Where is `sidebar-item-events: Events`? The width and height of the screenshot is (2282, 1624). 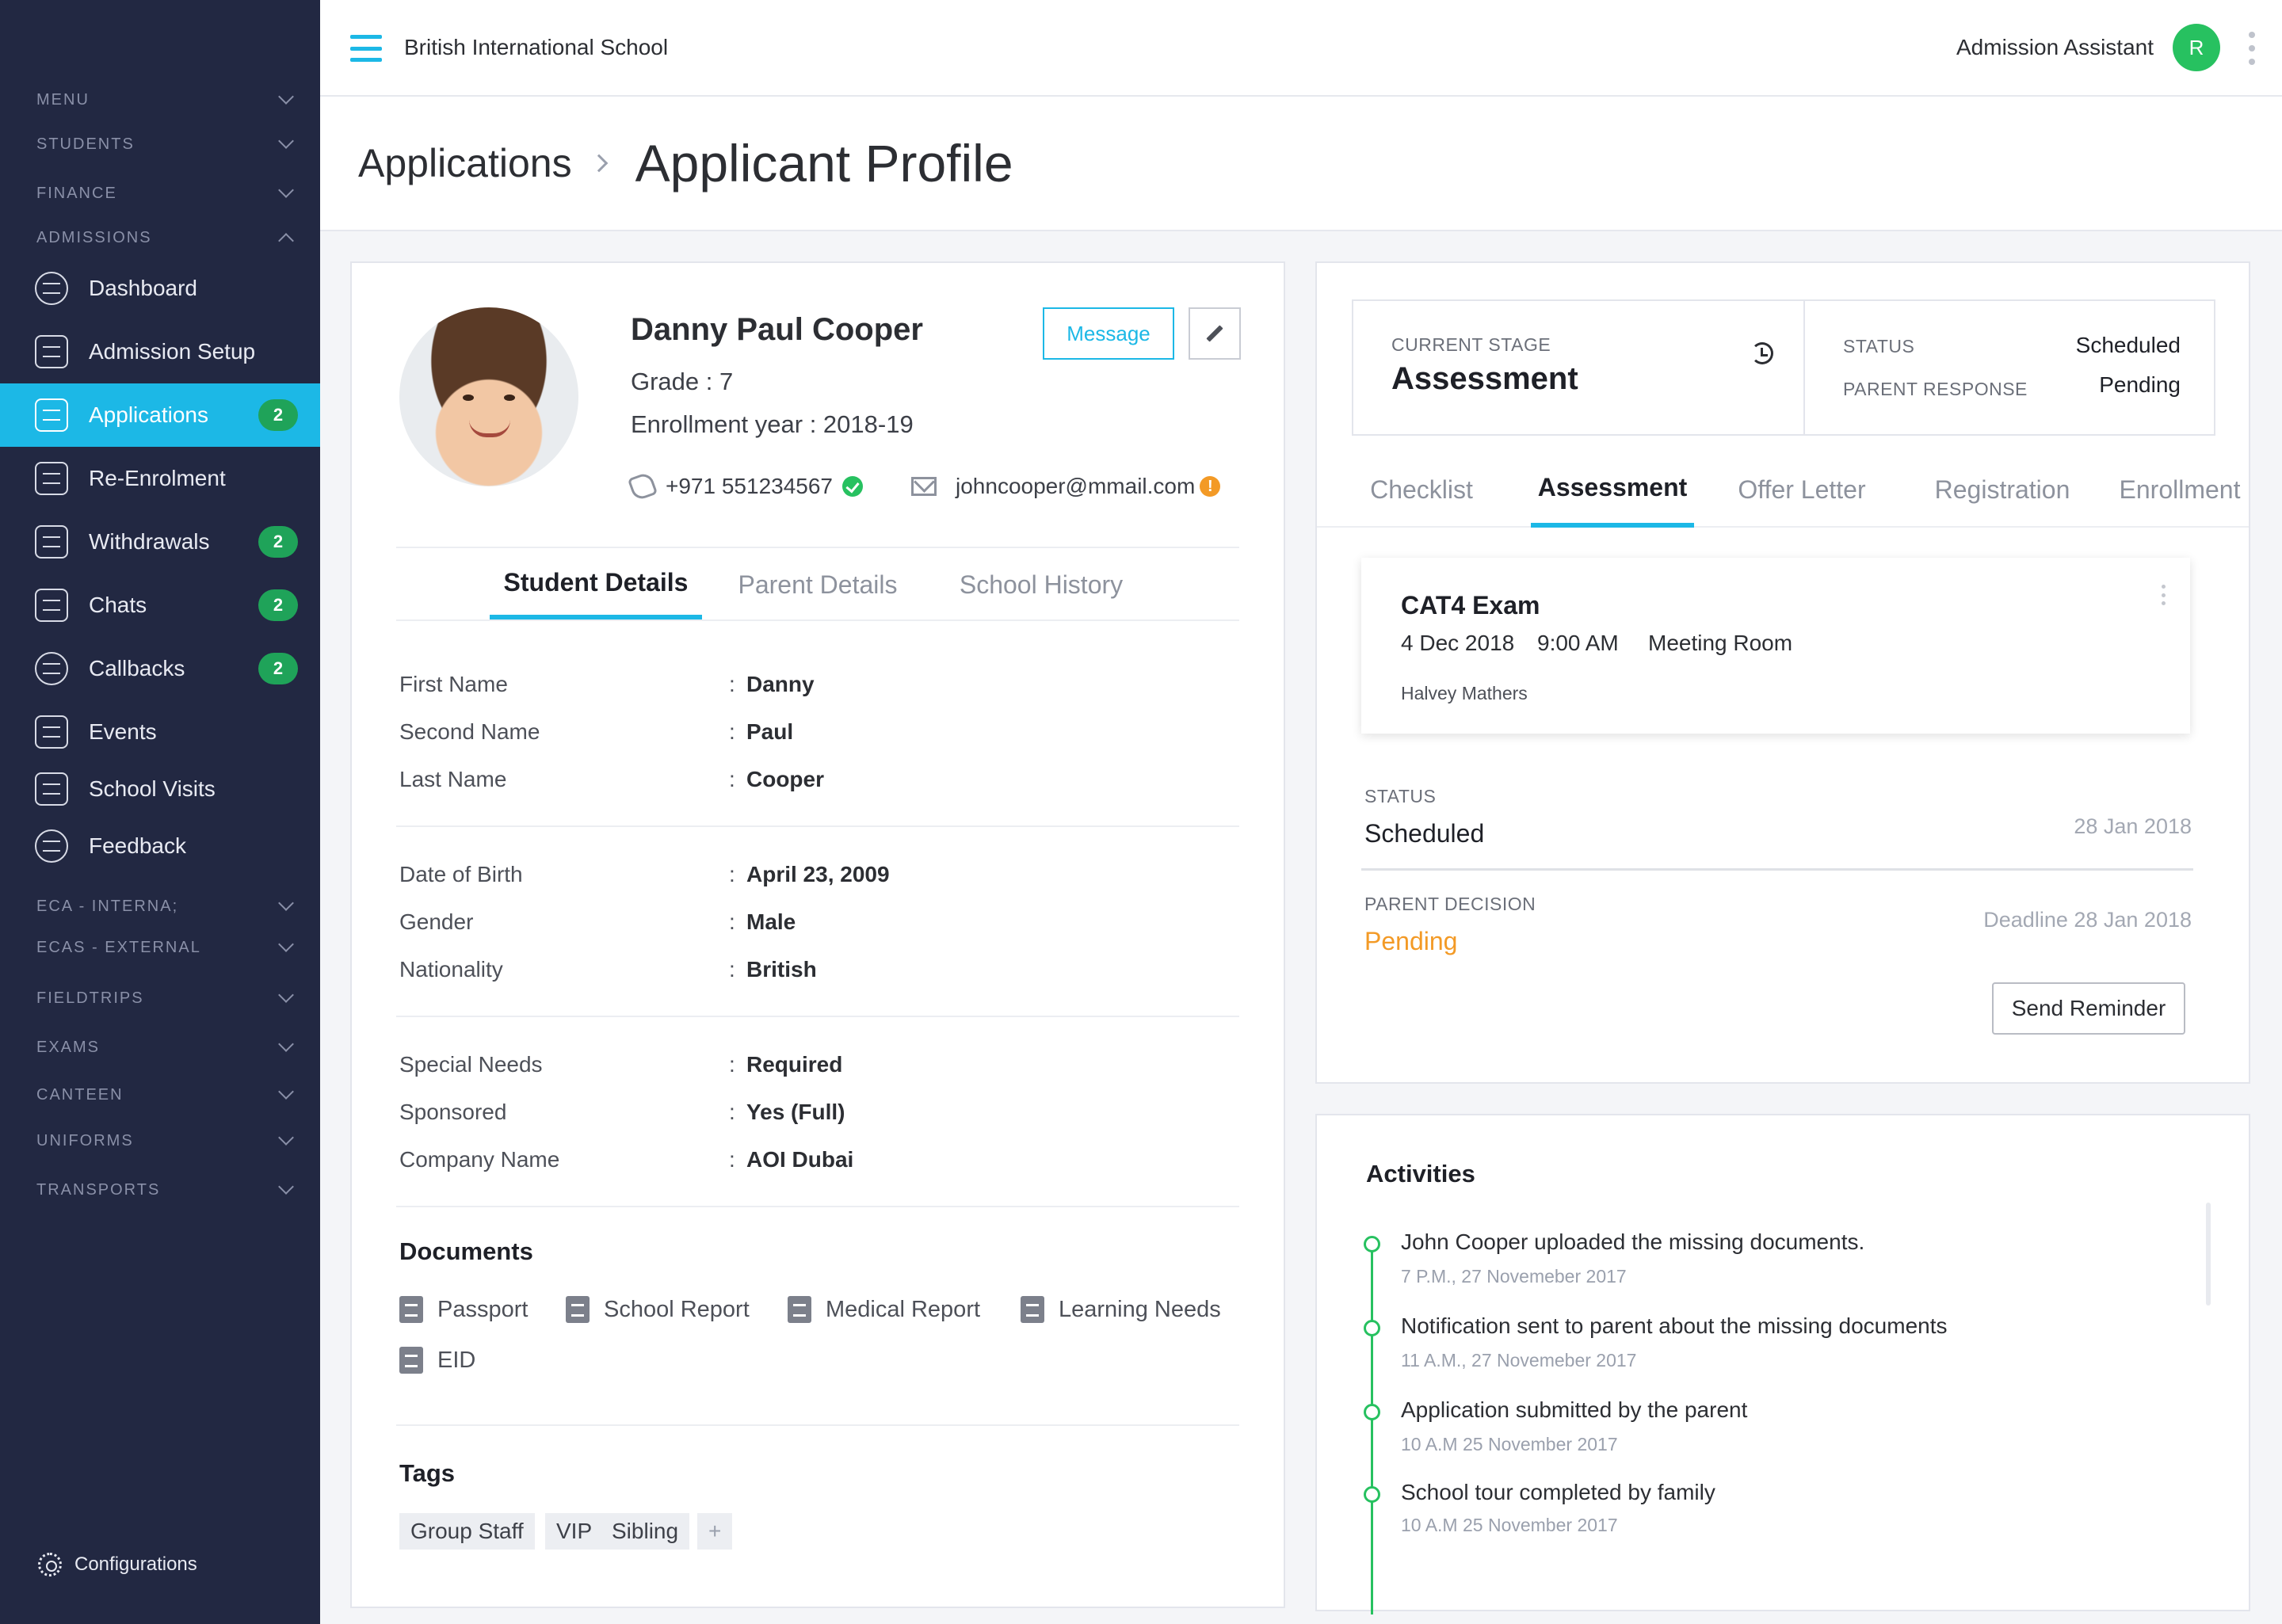
sidebar-item-events: Events is located at coordinates (160, 732).